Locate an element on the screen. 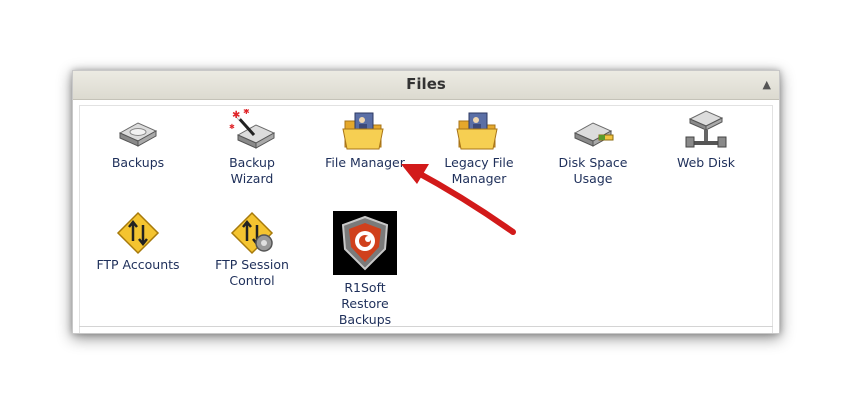  backups-icon is located at coordinates (138, 131).